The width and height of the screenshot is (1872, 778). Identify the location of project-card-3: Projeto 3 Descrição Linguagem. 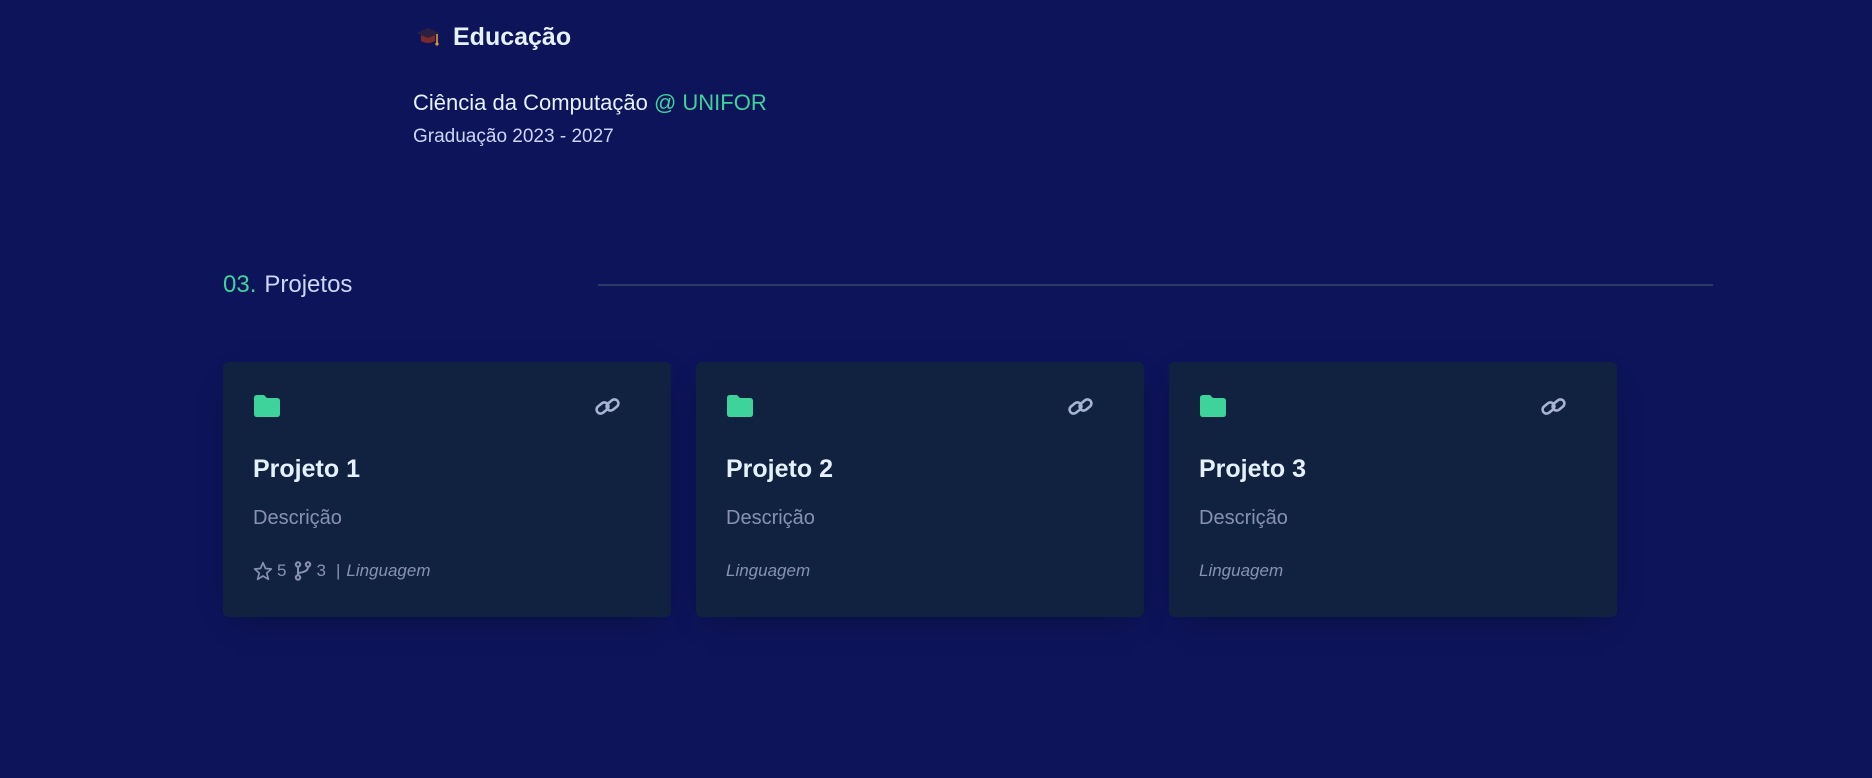
(1393, 489).